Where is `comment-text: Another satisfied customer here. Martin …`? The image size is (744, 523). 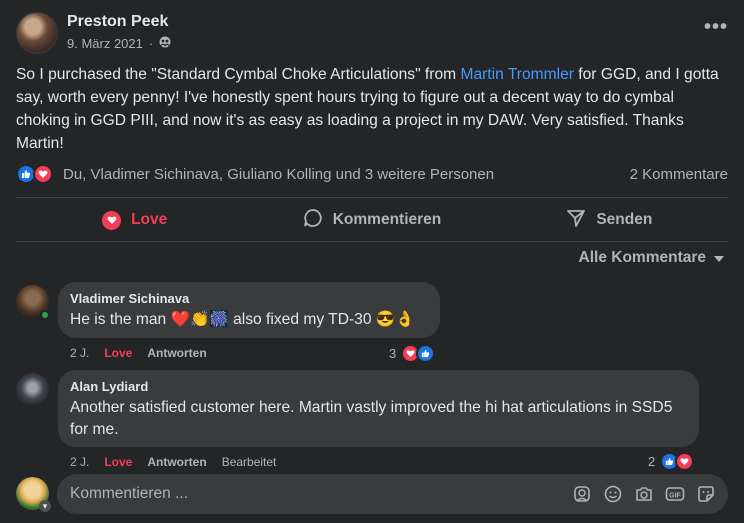
comment-text: Another satisfied customer here. Martin … is located at coordinates (371, 418).